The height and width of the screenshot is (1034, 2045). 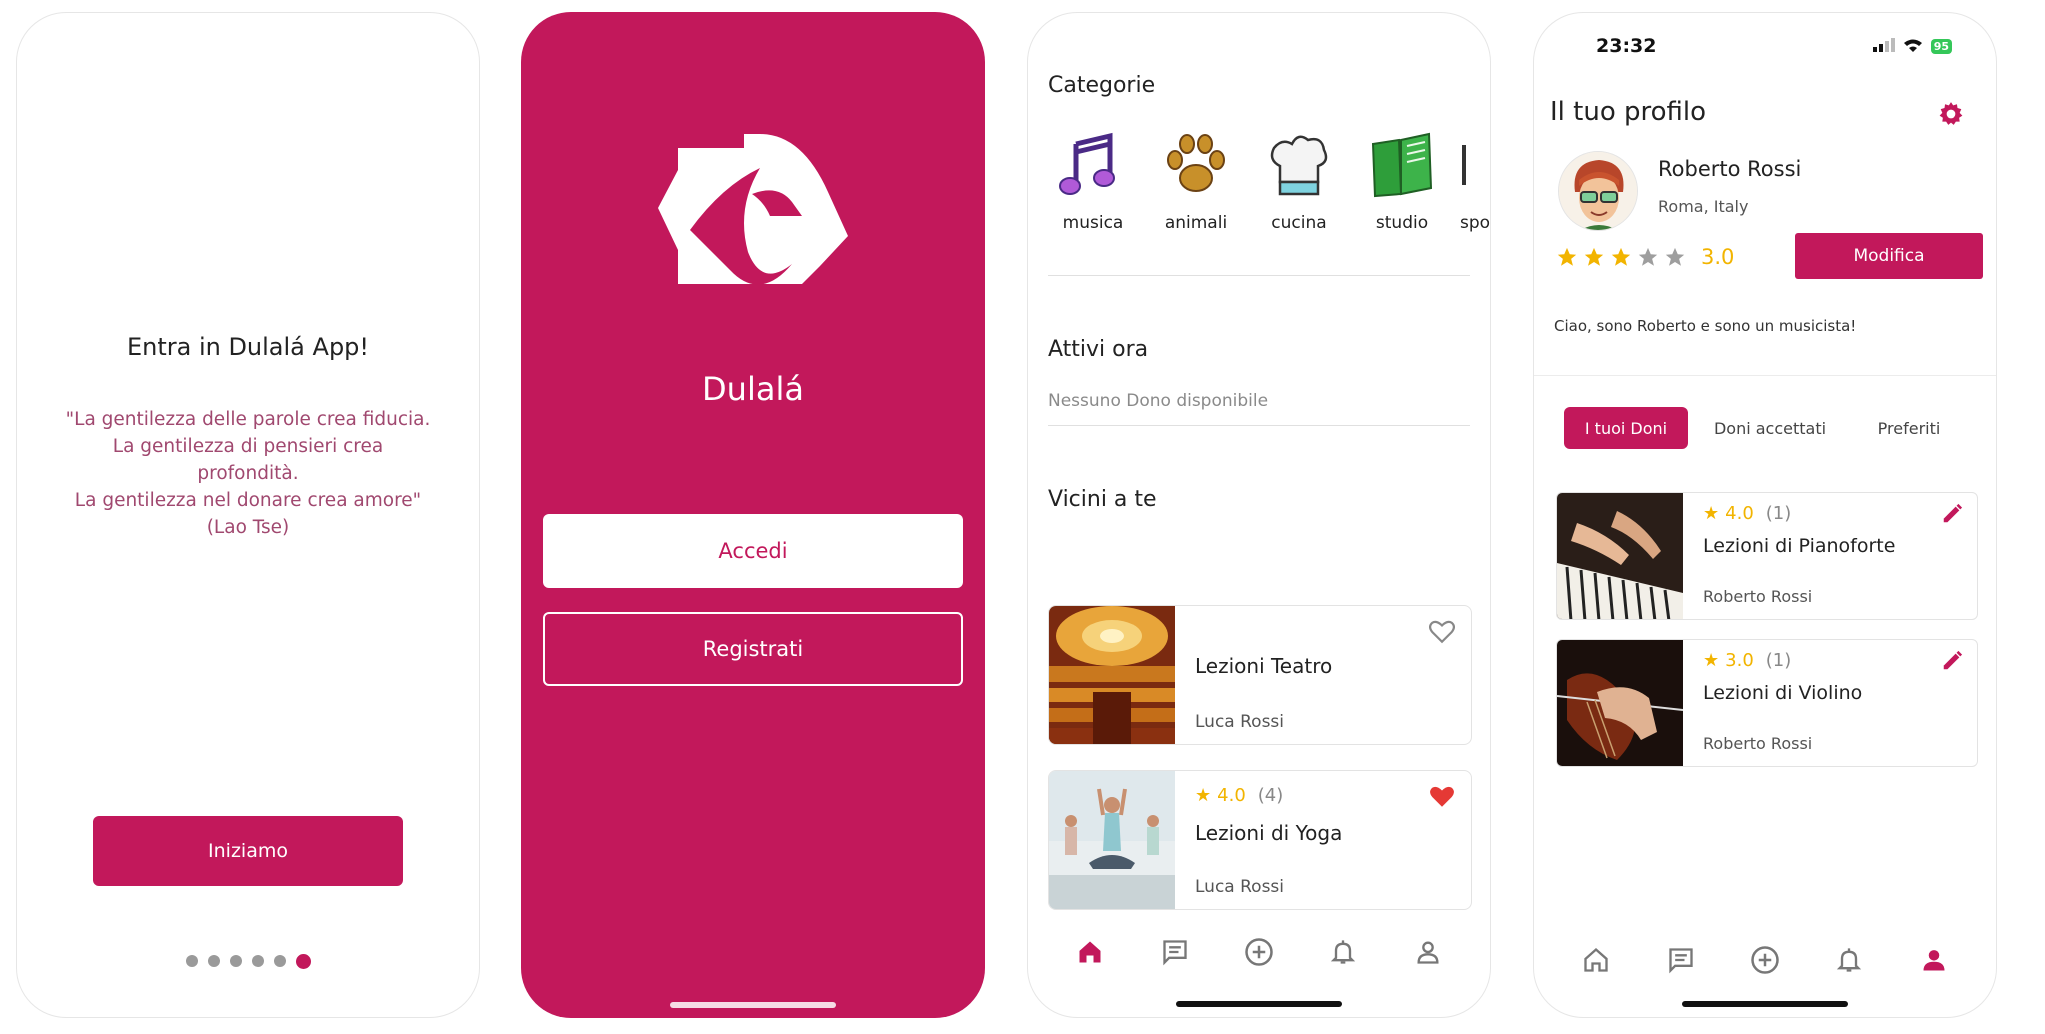 I want to click on yoga-image, so click(x=1112, y=840).